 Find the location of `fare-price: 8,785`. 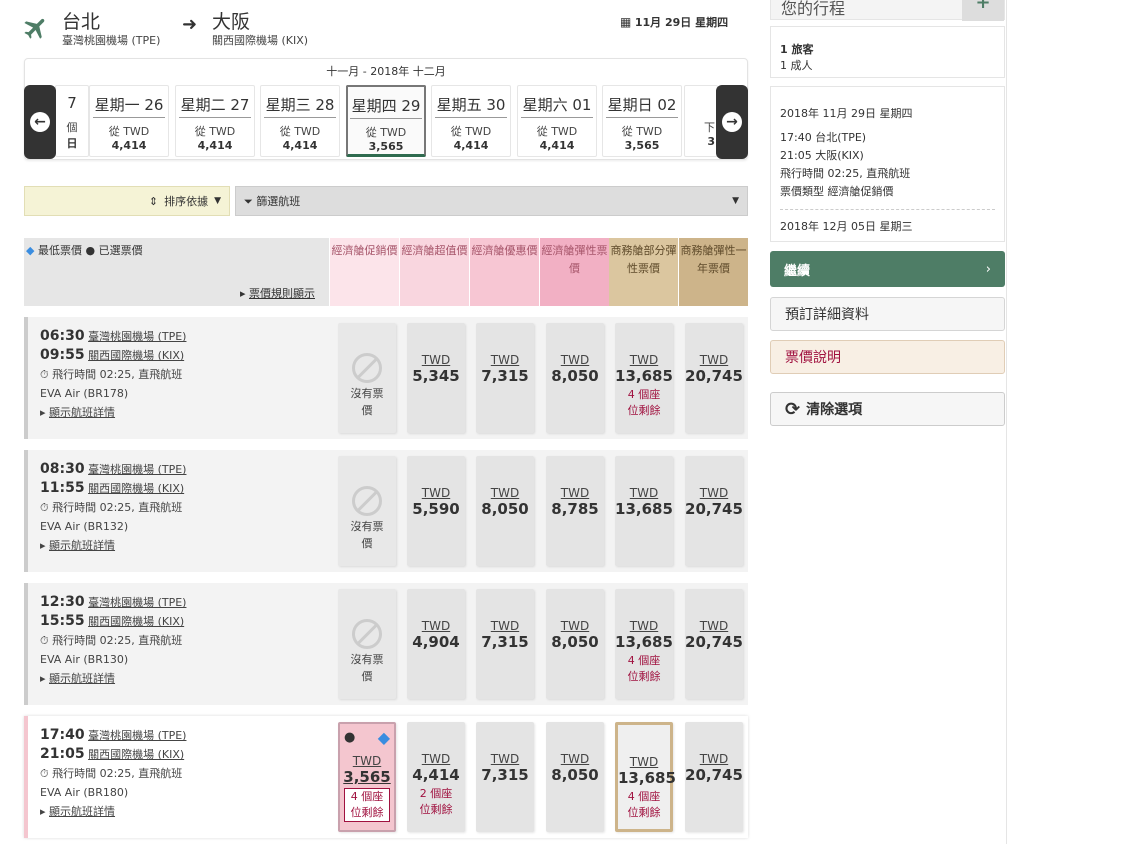

fare-price: 8,785 is located at coordinates (575, 509).